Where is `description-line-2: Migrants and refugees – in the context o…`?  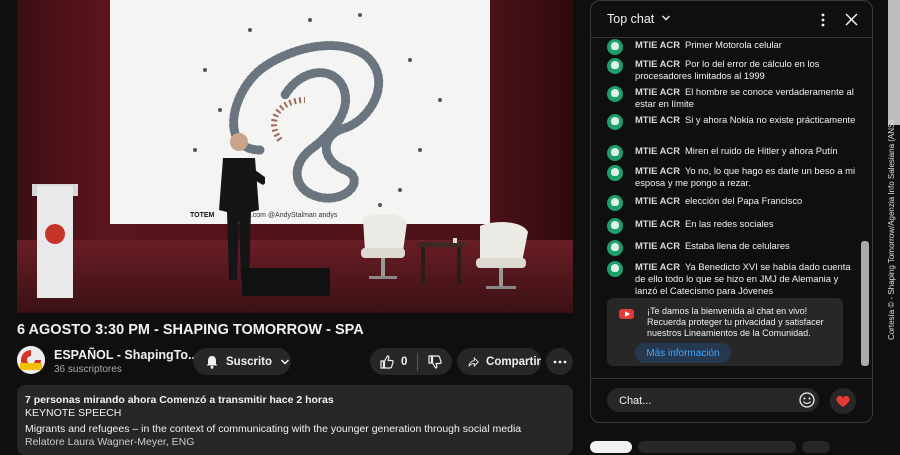 description-line-2: Migrants and refugees – in the context o… is located at coordinates (273, 429).